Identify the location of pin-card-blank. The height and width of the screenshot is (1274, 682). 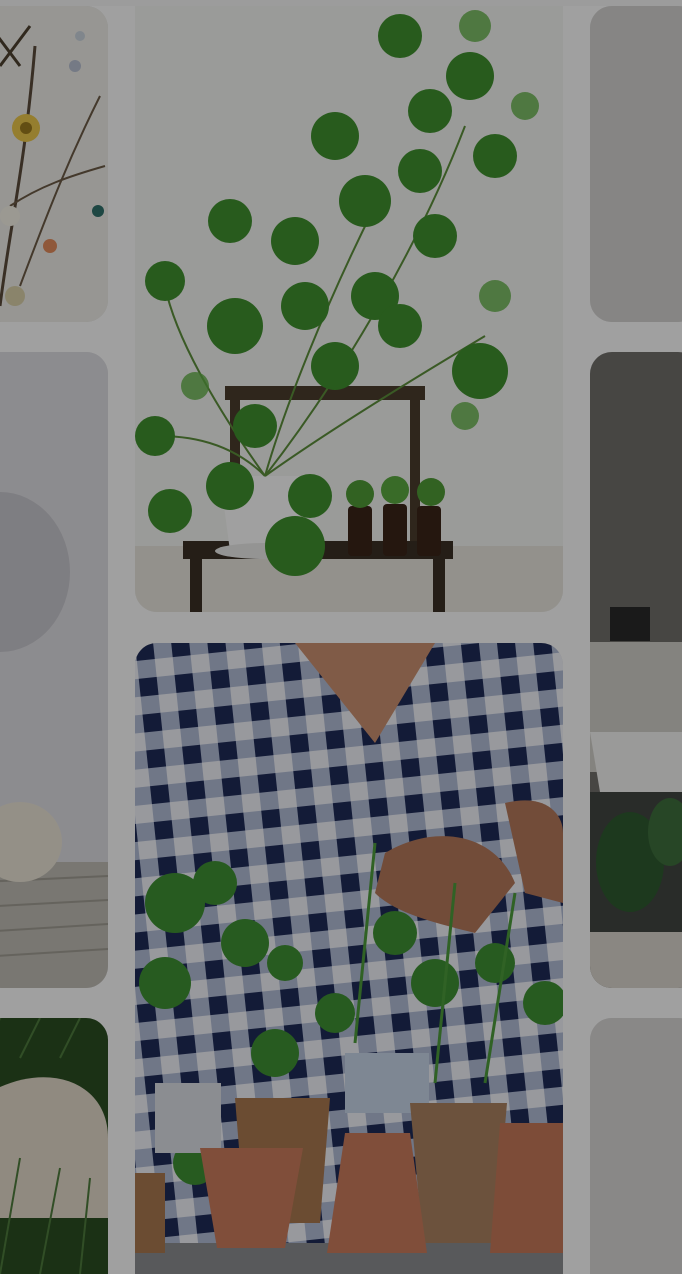
(636, 1146).